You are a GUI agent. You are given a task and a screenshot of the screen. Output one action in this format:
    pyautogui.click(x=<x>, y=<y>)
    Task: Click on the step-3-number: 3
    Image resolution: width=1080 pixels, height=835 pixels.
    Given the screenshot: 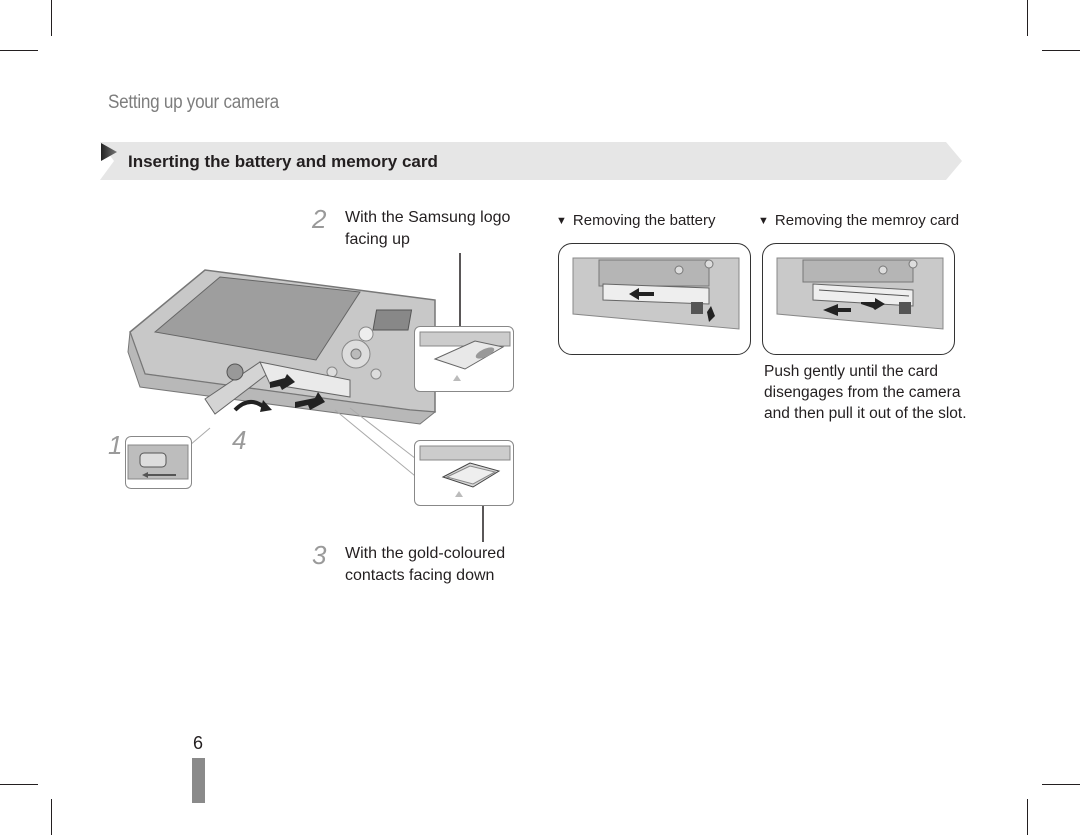 What is the action you would take?
    pyautogui.click(x=319, y=555)
    